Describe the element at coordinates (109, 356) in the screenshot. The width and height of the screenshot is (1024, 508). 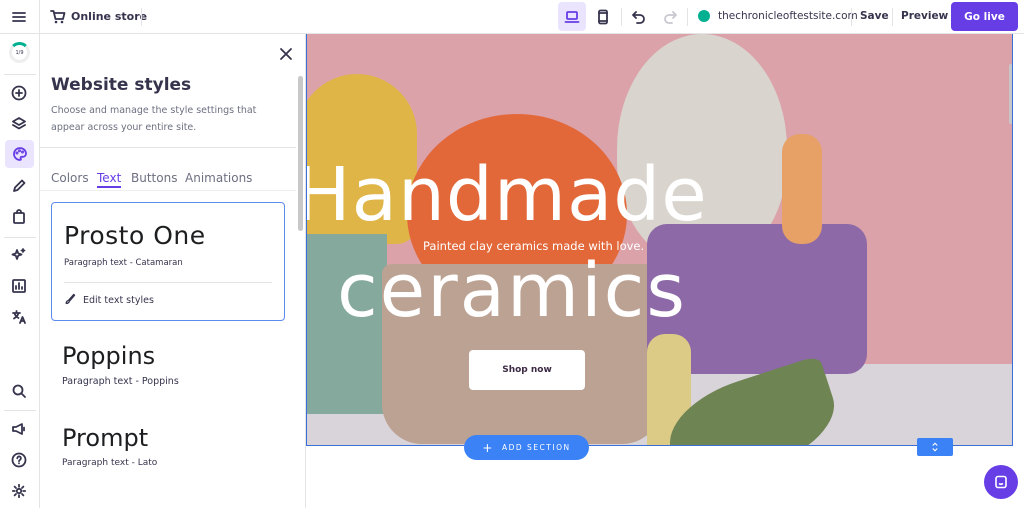
I see `font-heading: Poppins` at that location.